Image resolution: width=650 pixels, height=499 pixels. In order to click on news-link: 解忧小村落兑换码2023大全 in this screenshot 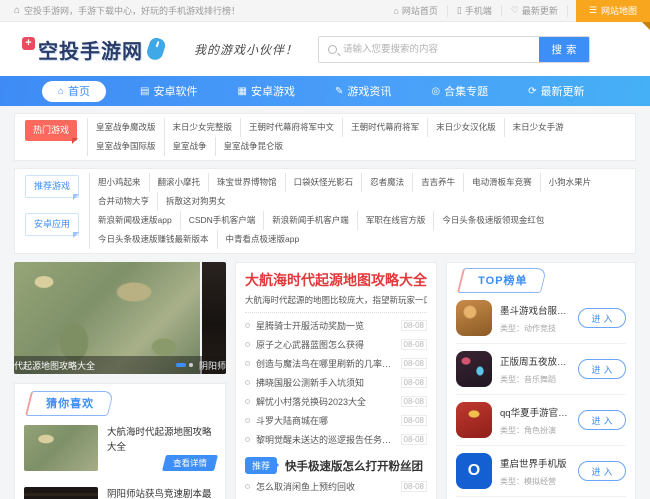, I will do `click(325, 401)`.